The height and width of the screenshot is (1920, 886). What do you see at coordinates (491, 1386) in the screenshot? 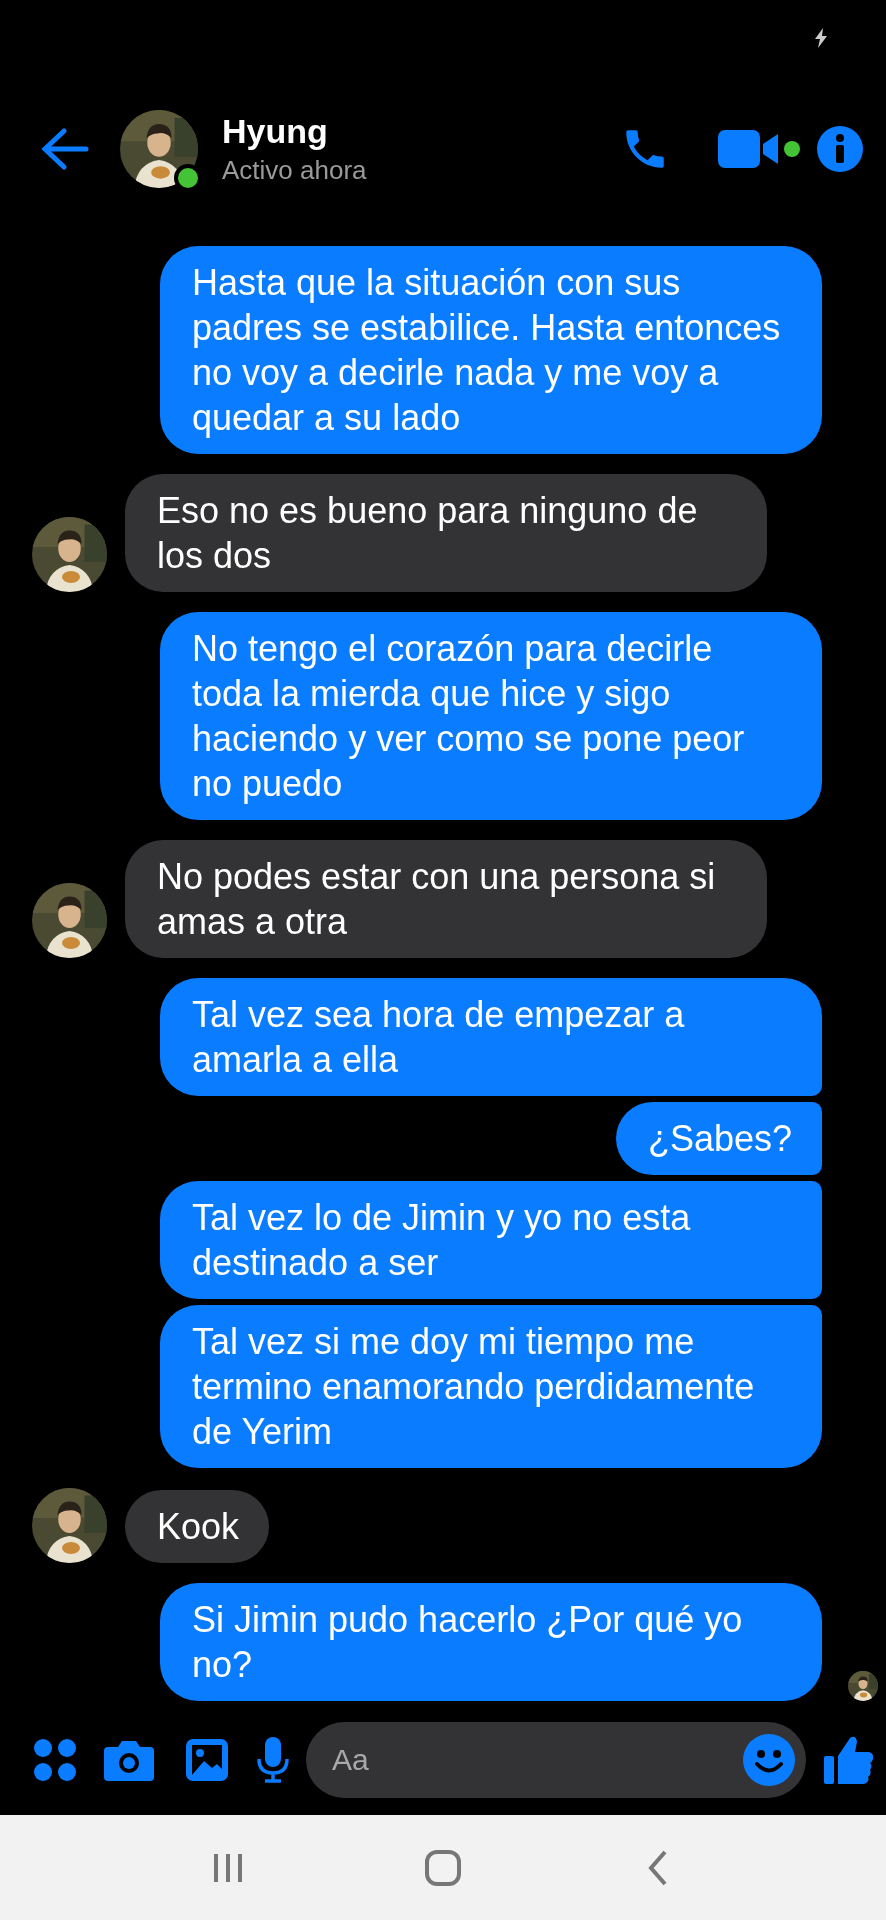
I see `sent-message: Tal vez si me doy mi tiempo me termino enamorando perdidamente de Yerim` at bounding box center [491, 1386].